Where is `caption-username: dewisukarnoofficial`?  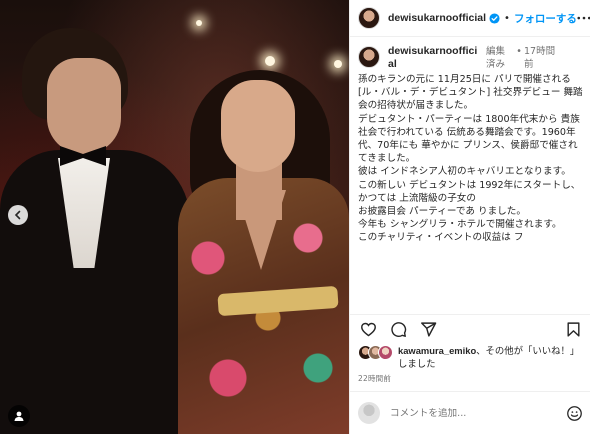
caption-username: dewisukarnoofficial is located at coordinates (434, 58).